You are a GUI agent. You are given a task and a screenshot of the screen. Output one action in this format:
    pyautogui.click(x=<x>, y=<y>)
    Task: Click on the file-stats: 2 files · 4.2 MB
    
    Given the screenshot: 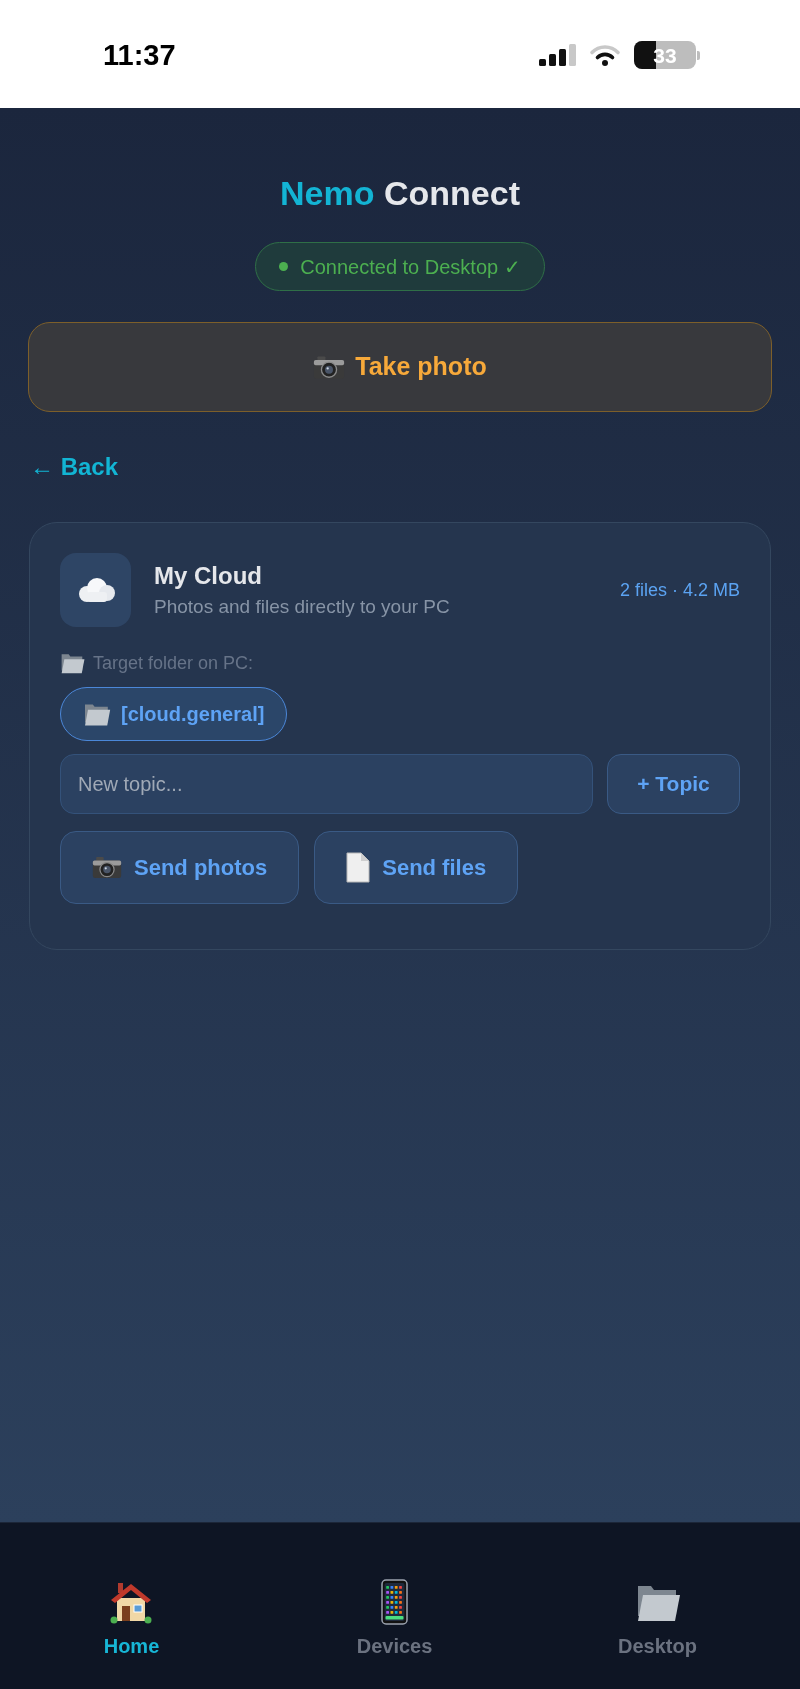 What is the action you would take?
    pyautogui.click(x=679, y=590)
    